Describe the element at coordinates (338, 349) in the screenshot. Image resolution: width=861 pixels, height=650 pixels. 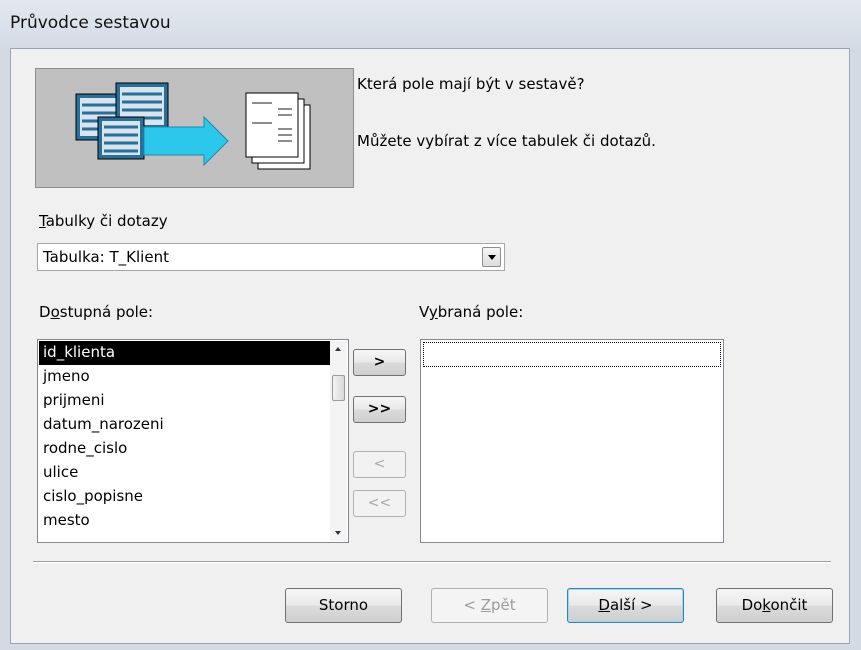
I see `scroll-up-icon` at that location.